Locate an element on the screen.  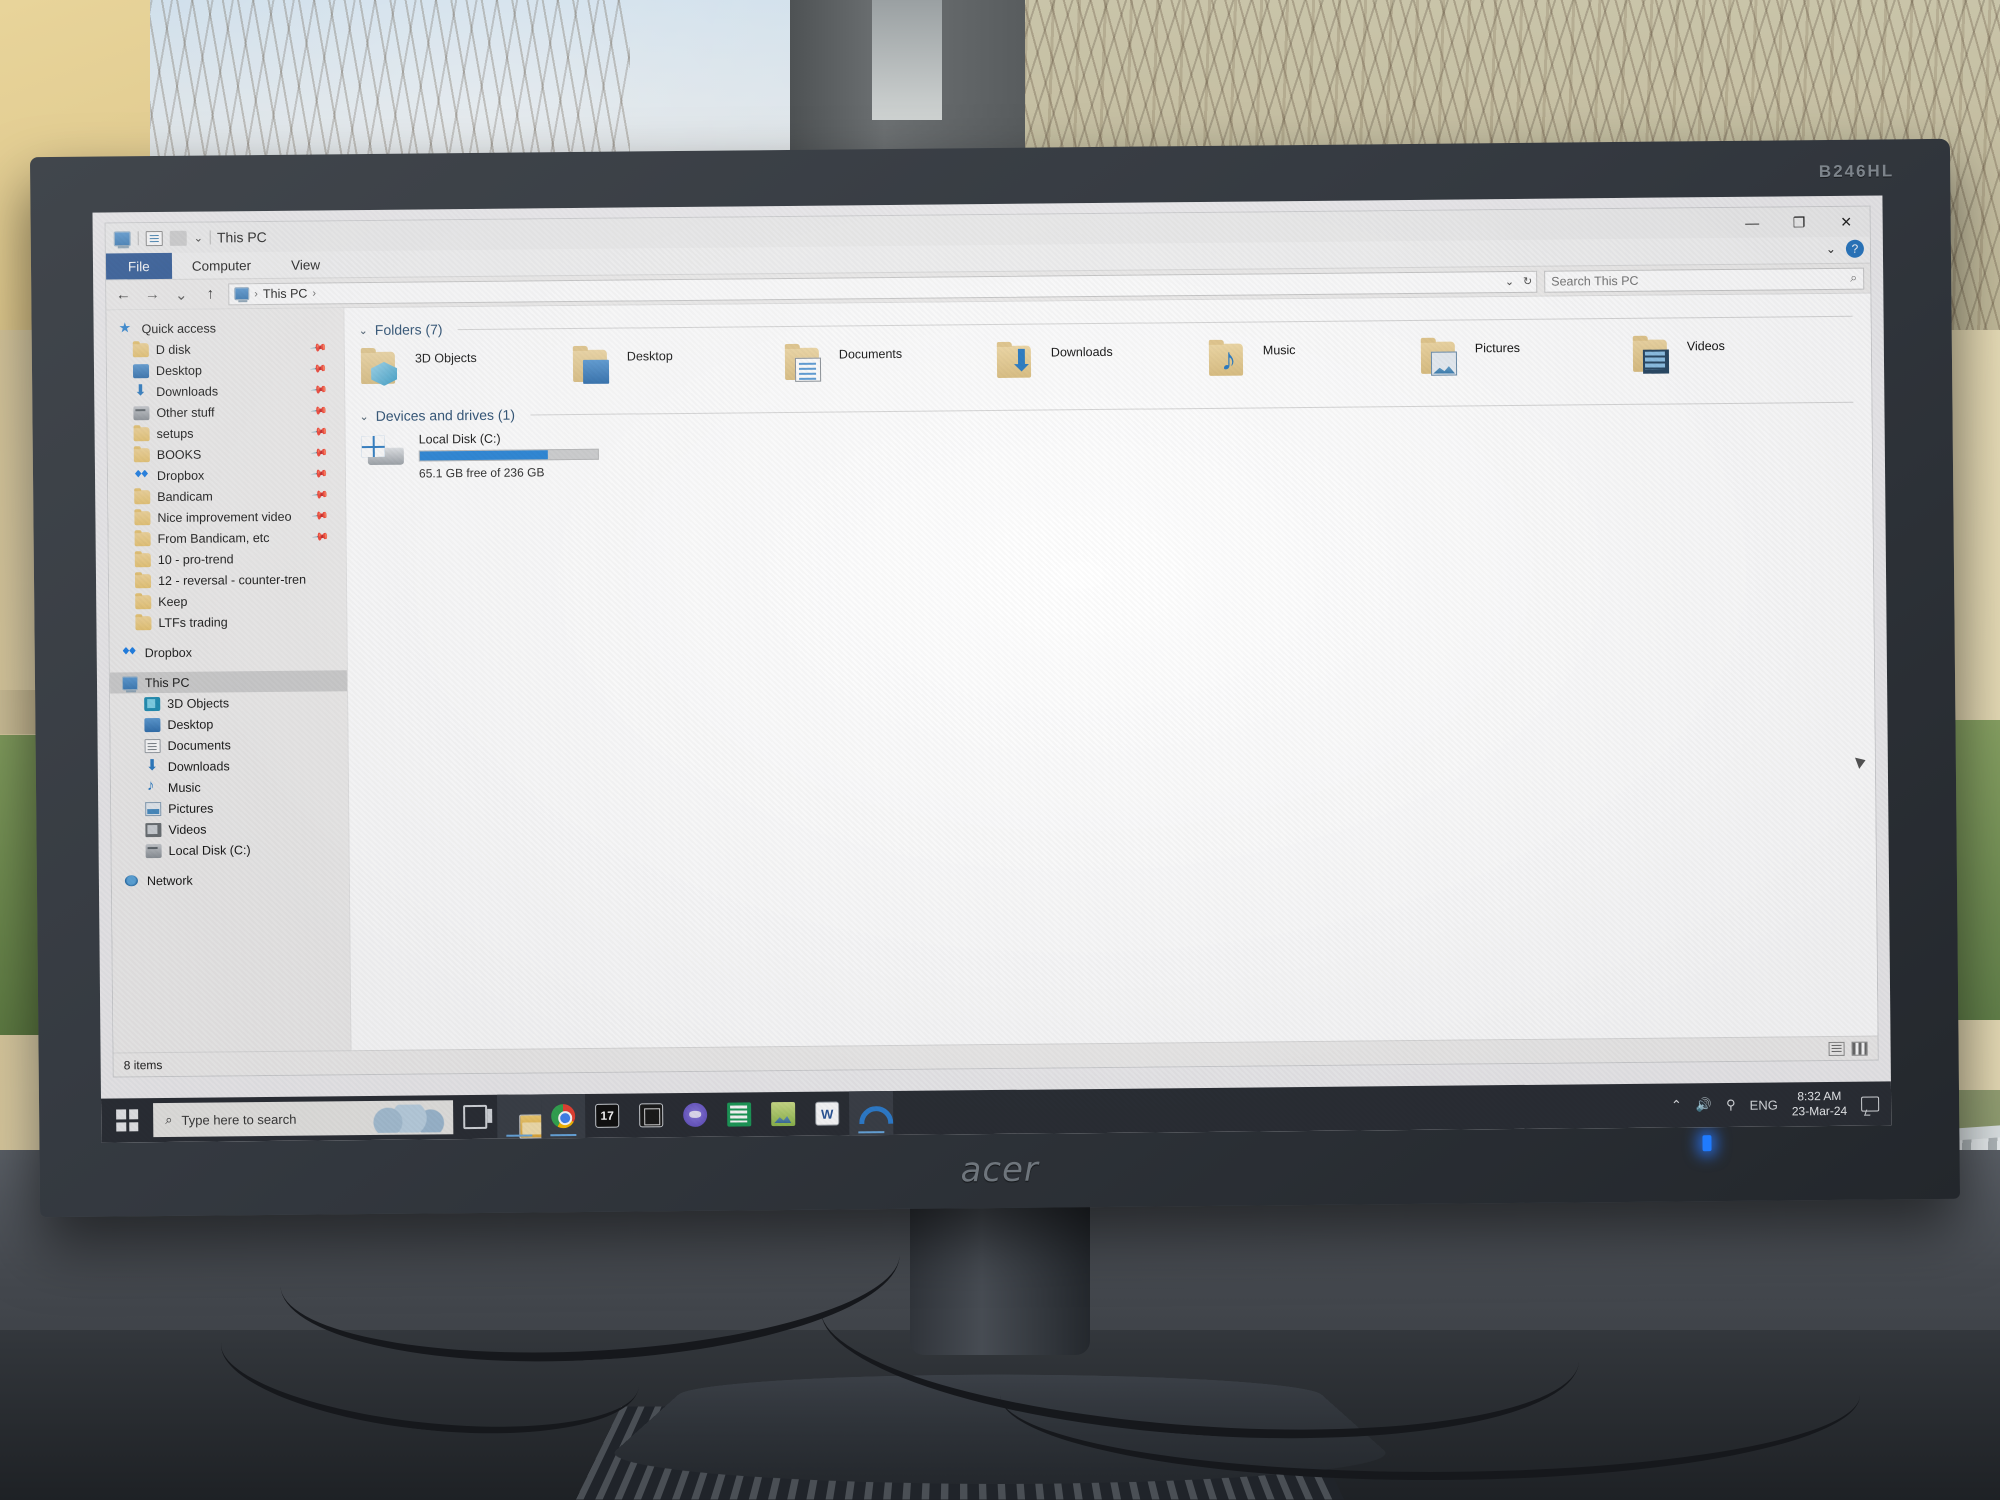
drive-icon is located at coordinates (141, 412).